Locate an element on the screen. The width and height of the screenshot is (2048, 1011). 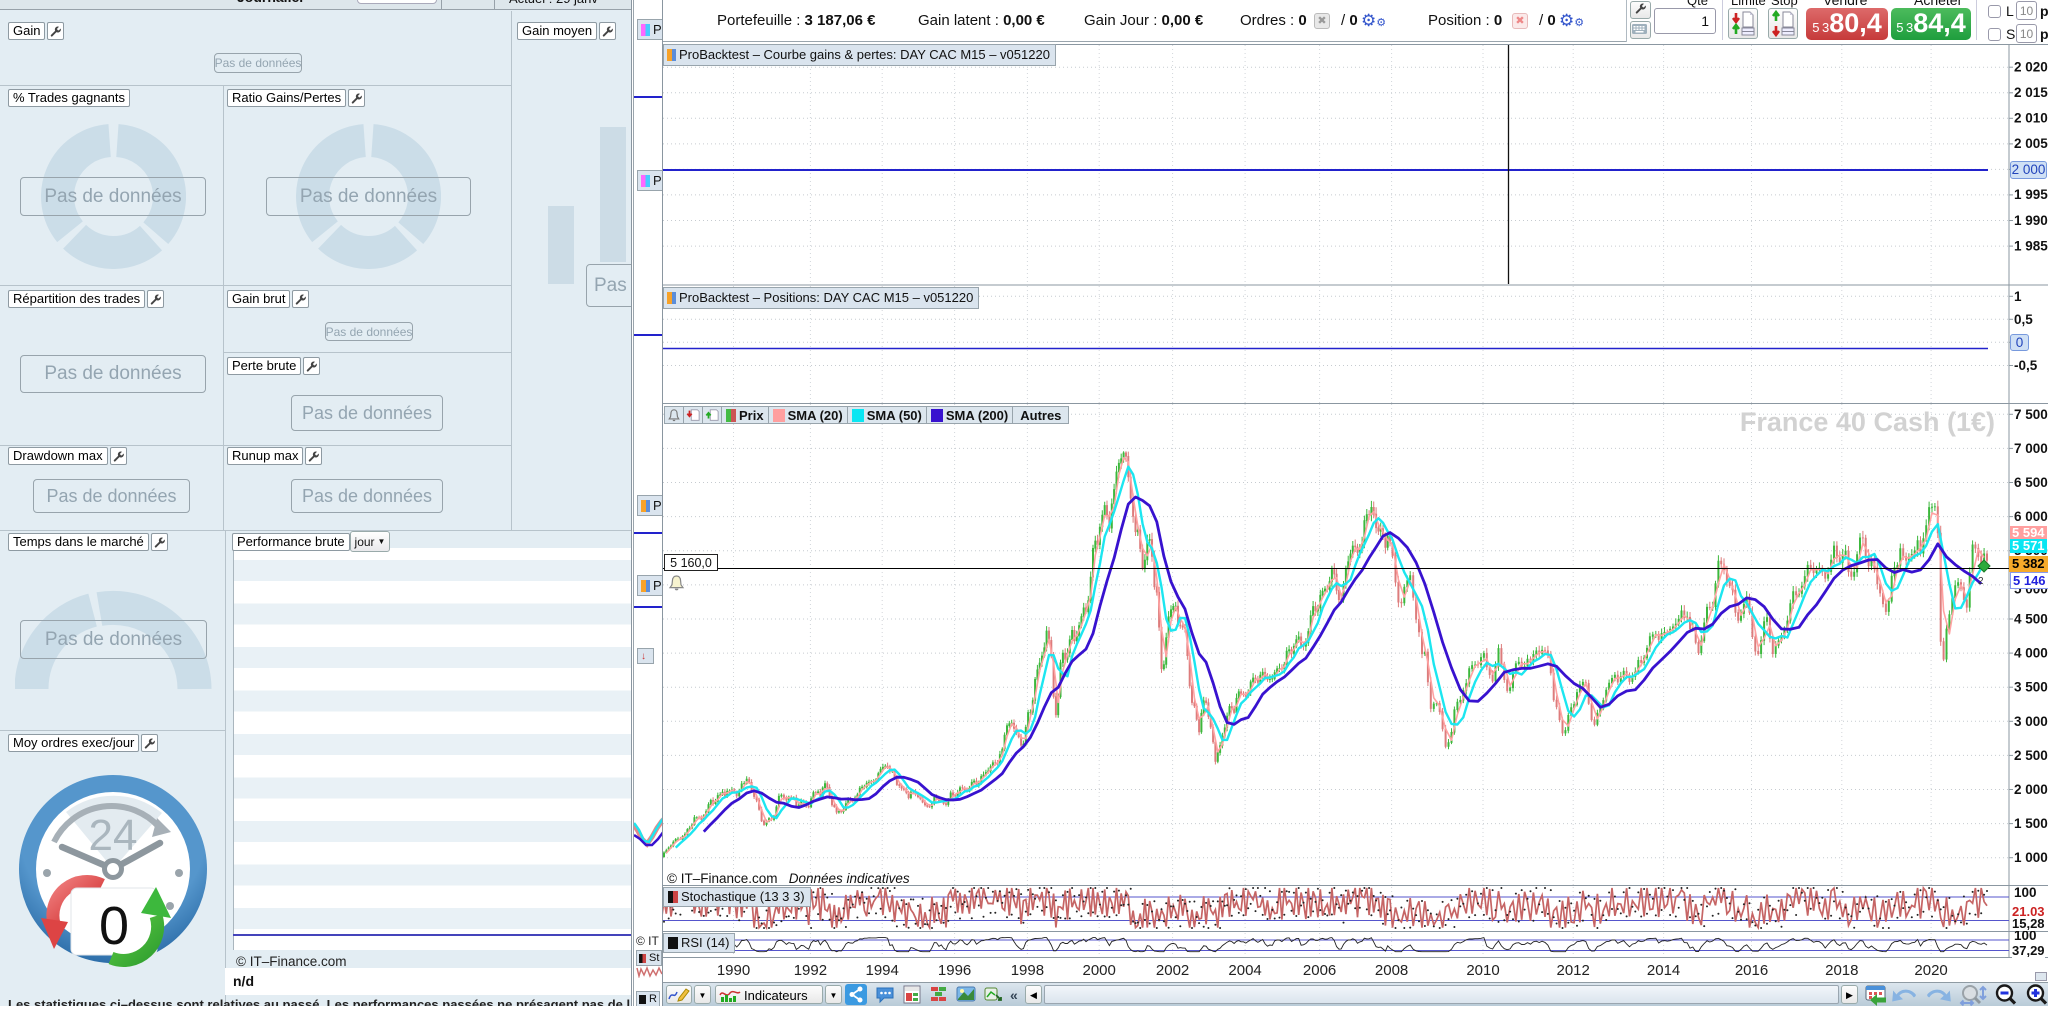
svg-text: 2 010 is located at coordinates (2031, 118).